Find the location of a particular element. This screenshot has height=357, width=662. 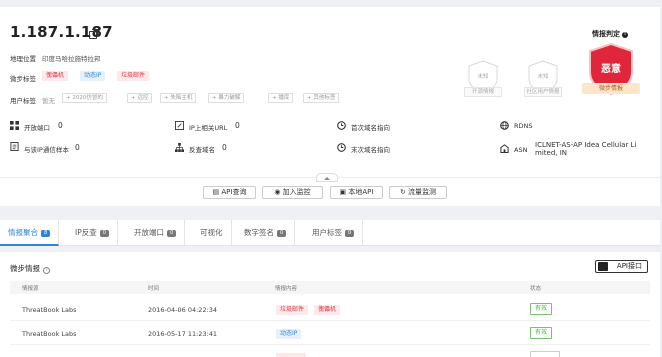

table-header: 情报源 时间 情报内容 状态 is located at coordinates (330, 287).